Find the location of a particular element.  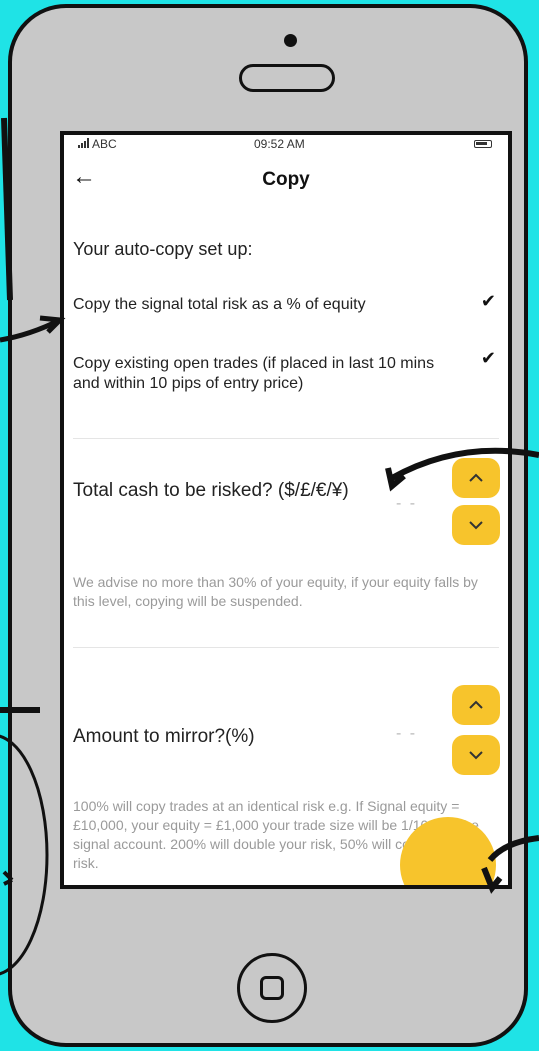

annotation-arrow-right is located at coordinates (464, 464).